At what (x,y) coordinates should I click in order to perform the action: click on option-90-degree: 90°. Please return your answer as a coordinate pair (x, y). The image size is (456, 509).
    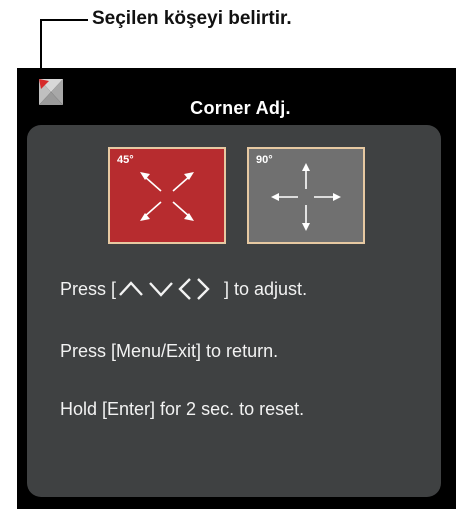
    Looking at the image, I should click on (306, 195).